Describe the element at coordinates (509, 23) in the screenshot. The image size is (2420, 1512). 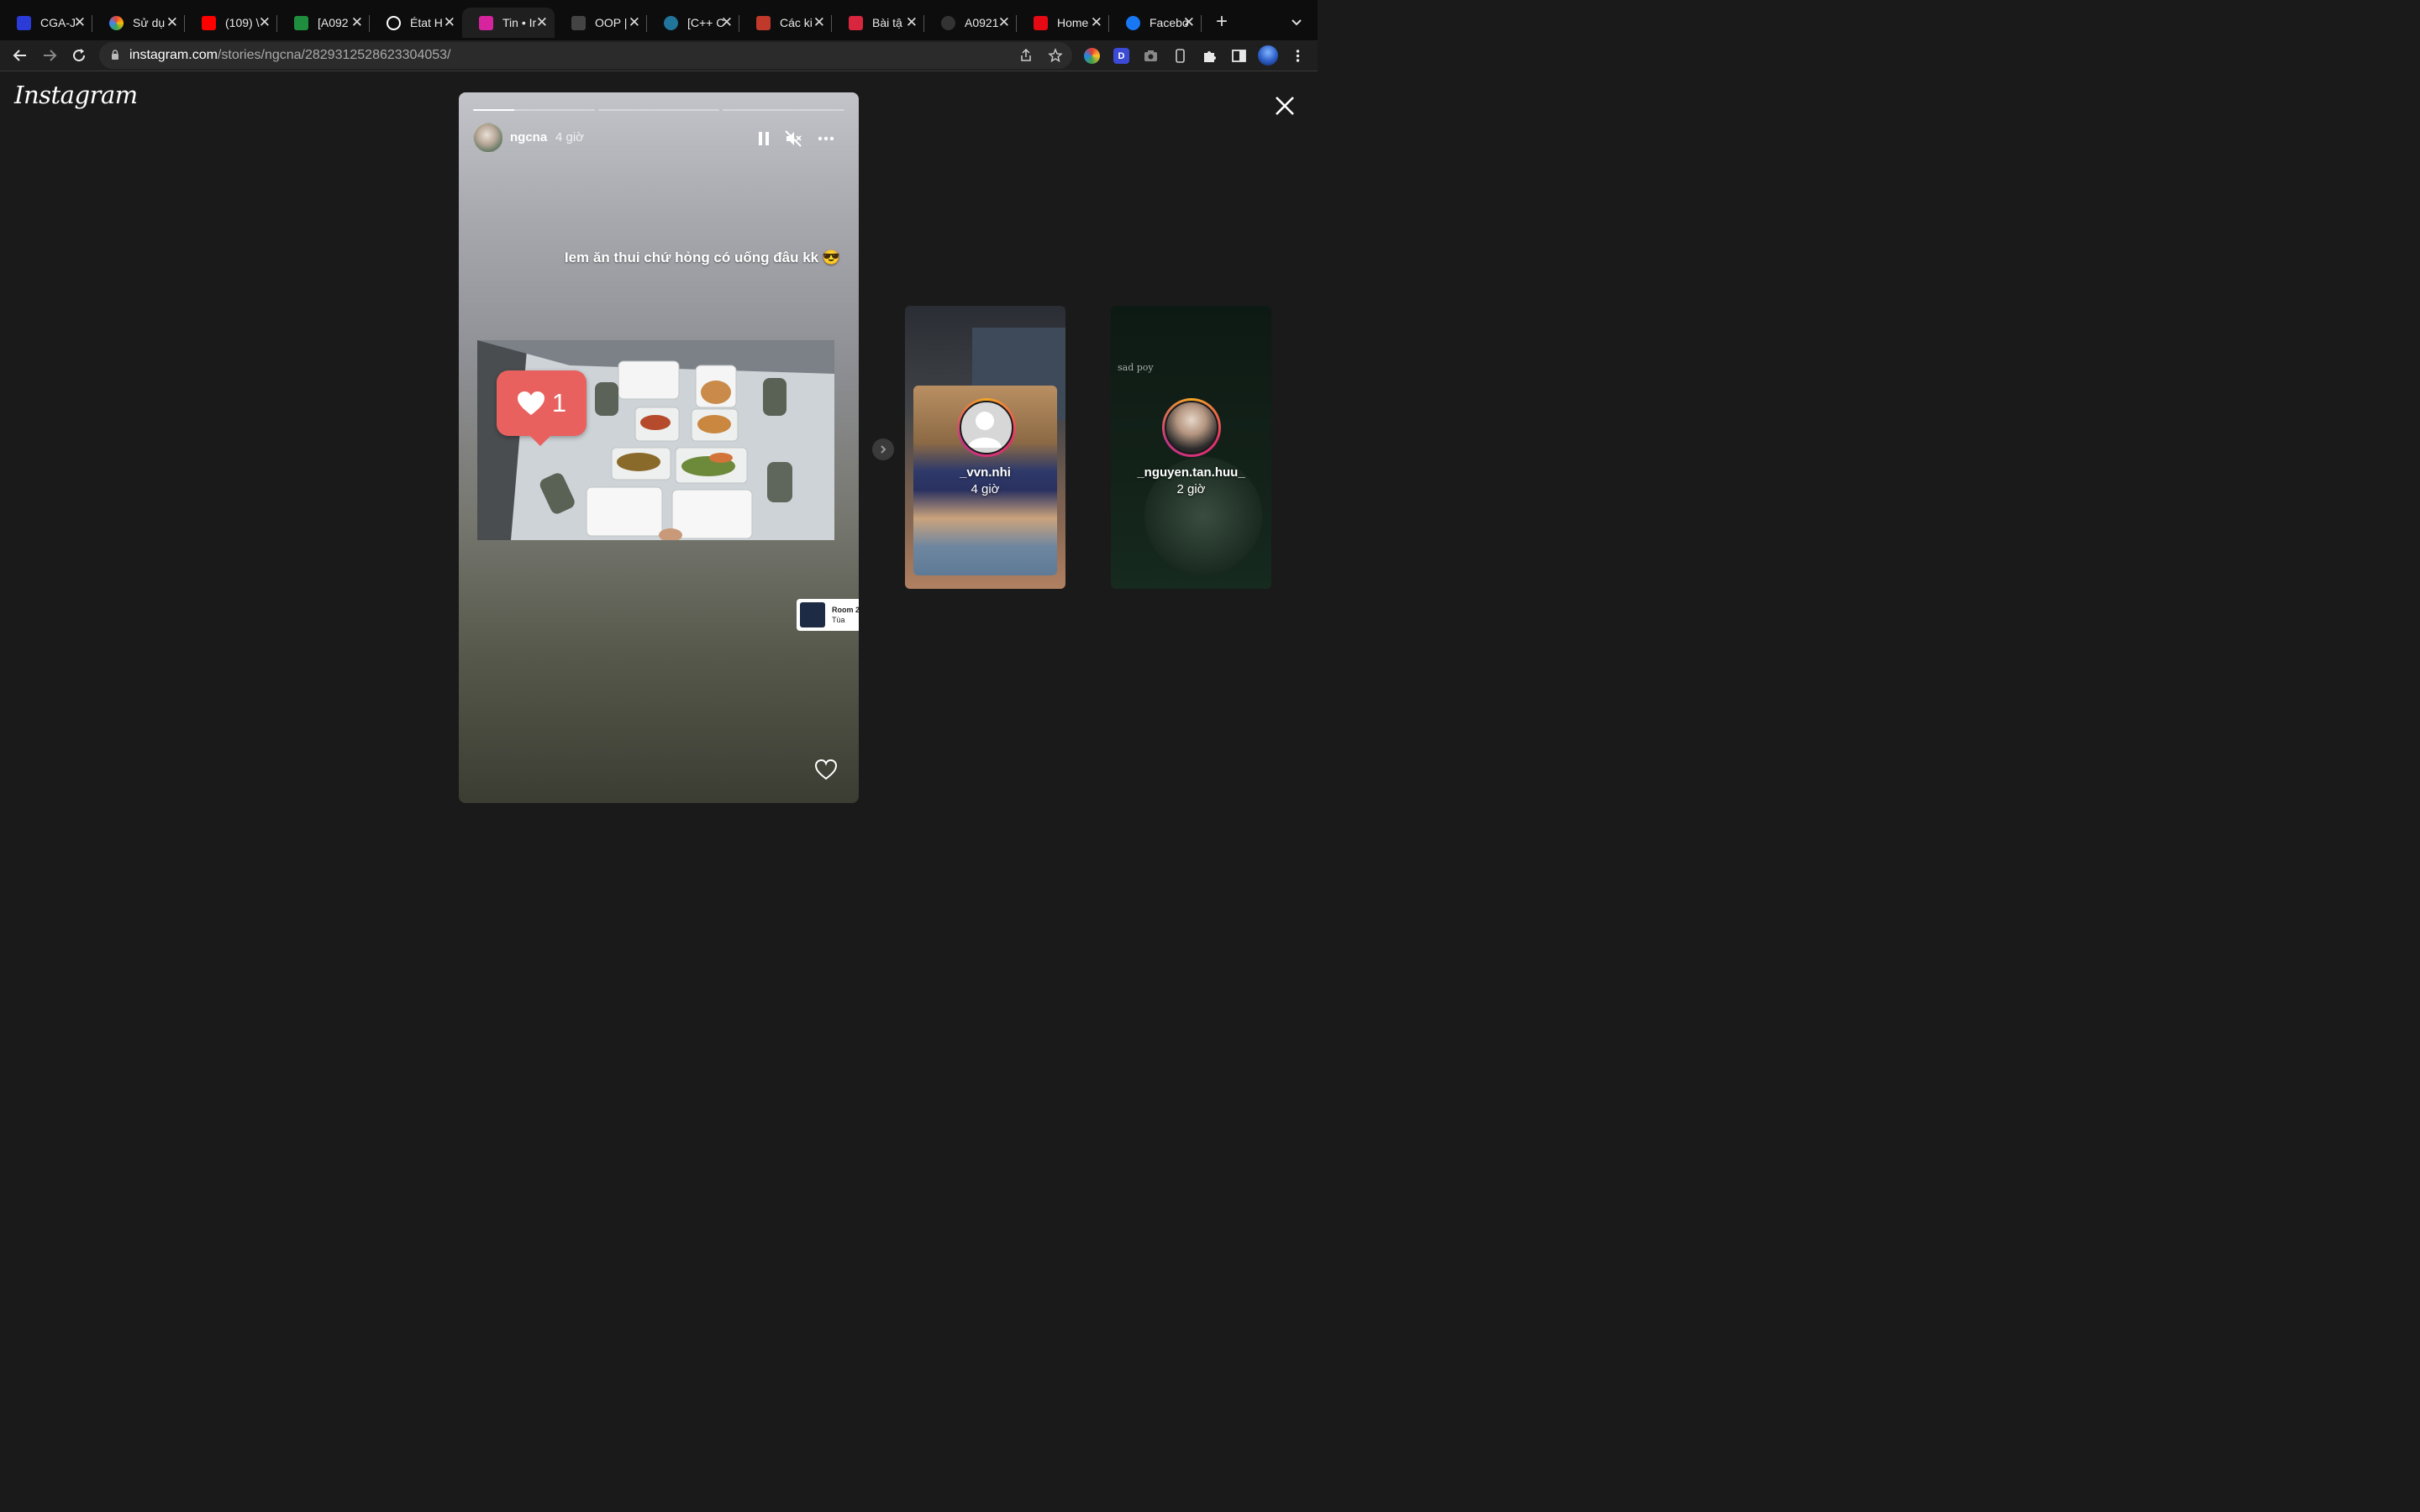
I see `browser-tab: Tin • Ir ✕` at that location.